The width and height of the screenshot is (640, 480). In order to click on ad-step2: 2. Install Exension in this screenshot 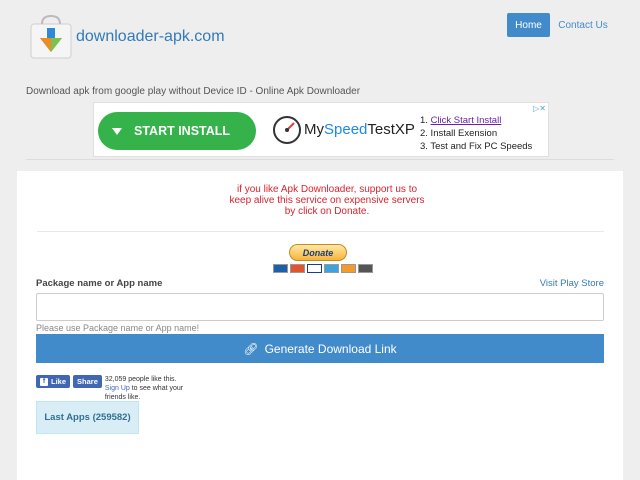, I will do `click(459, 133)`.